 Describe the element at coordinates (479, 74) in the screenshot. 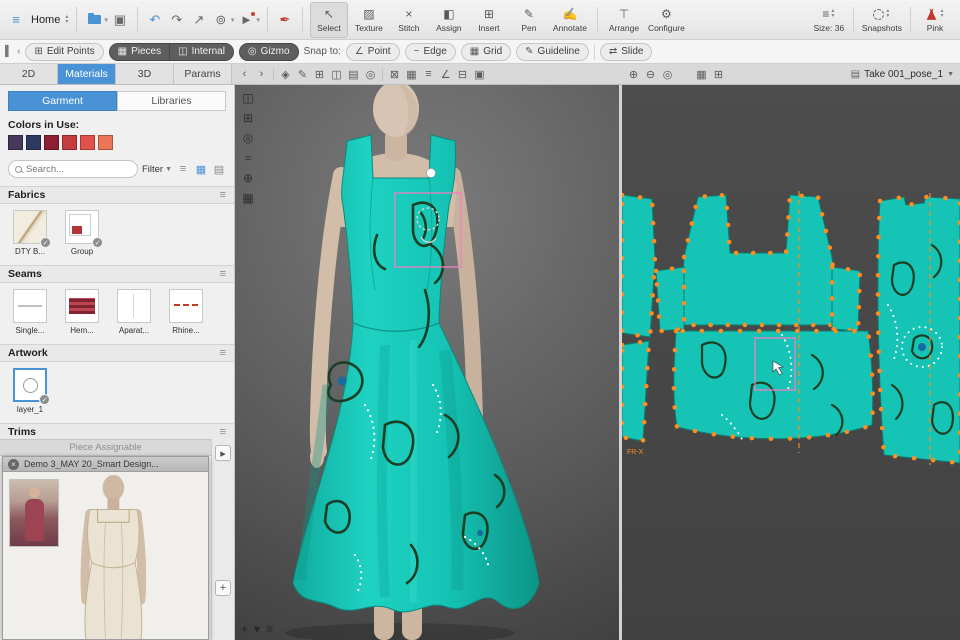

I see `display-icon: ▣` at that location.